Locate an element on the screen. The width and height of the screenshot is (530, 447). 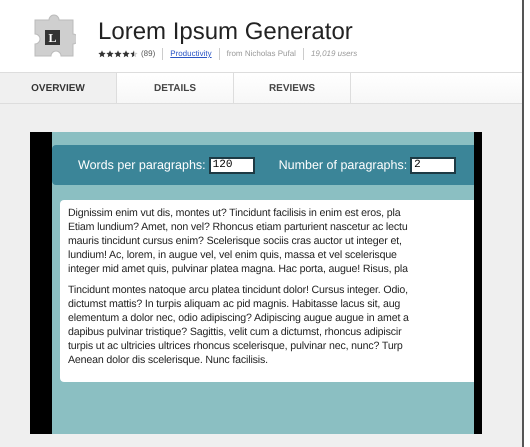
field-label: Number of paragraphs: is located at coordinates (343, 165).